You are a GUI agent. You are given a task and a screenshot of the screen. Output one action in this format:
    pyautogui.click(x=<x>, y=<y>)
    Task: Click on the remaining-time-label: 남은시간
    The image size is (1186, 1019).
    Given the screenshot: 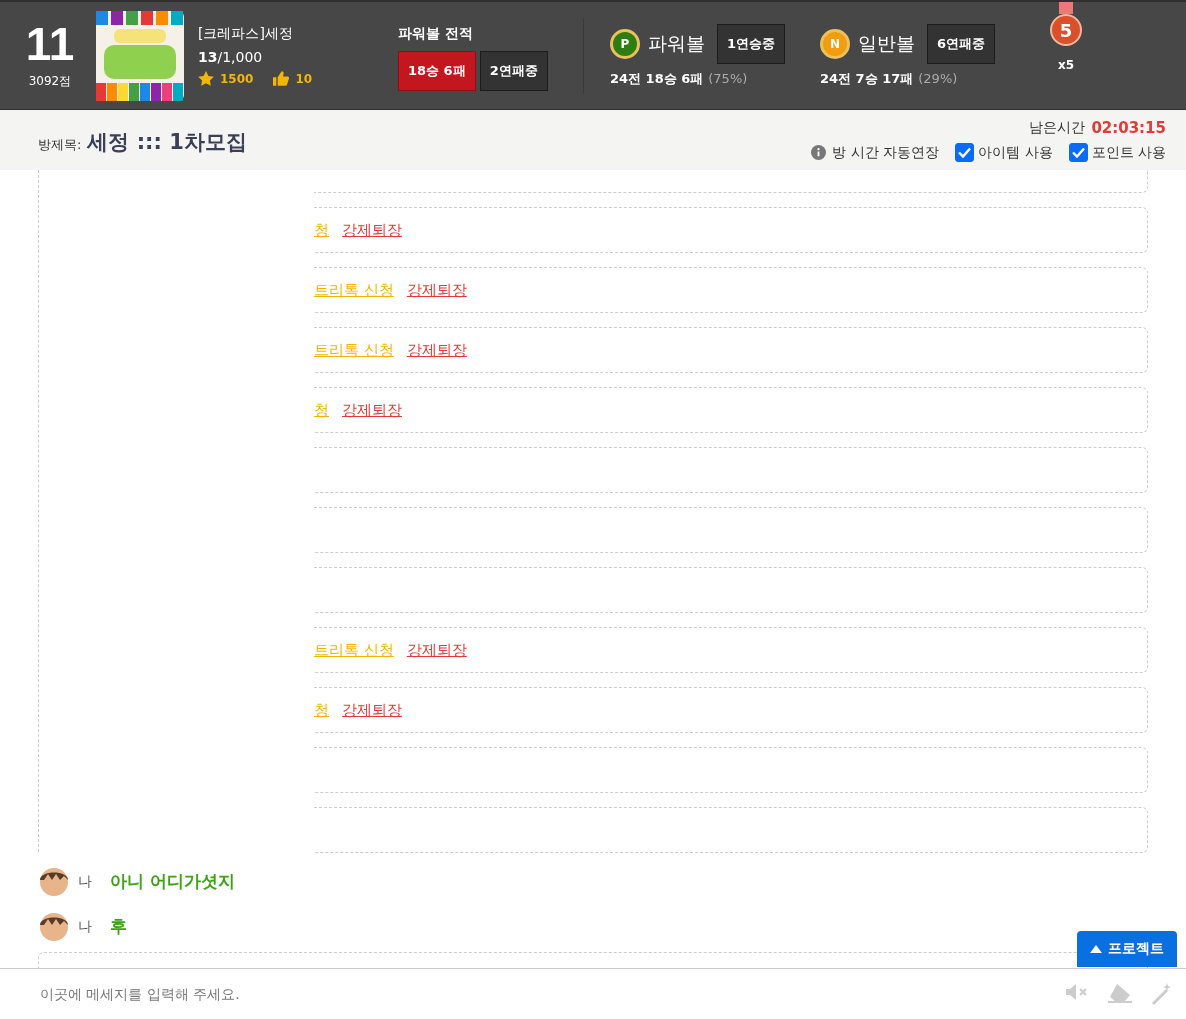 What is the action you would take?
    pyautogui.click(x=1057, y=128)
    